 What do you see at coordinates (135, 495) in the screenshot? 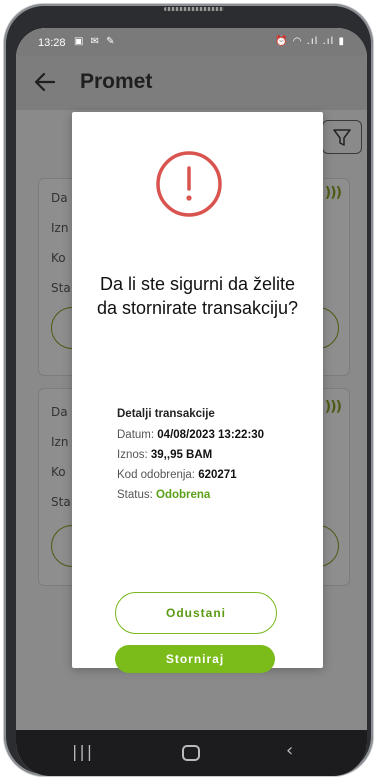
I see `detail-label: Status:` at bounding box center [135, 495].